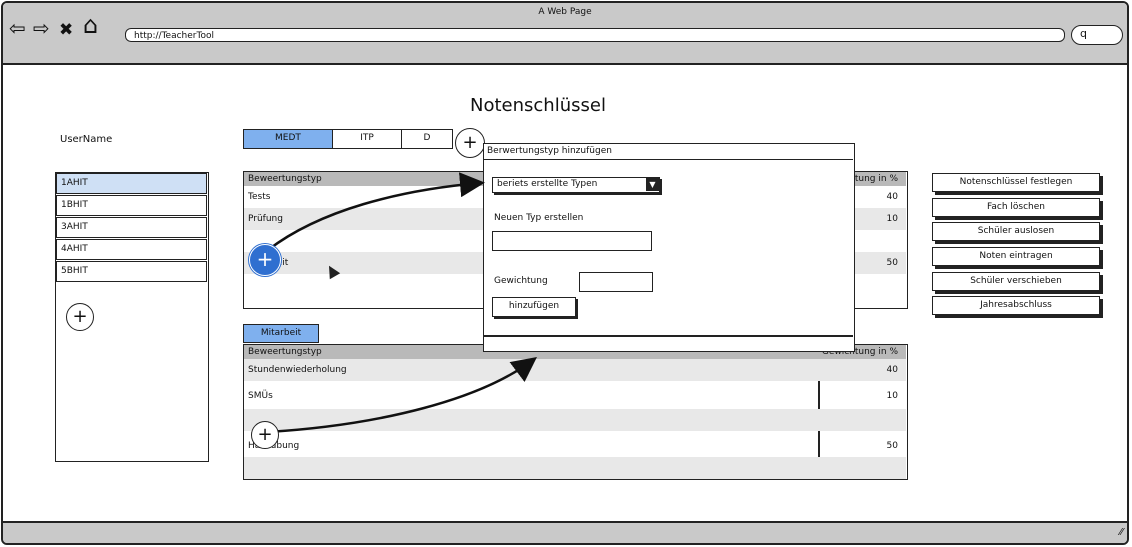 The image size is (1132, 547). What do you see at coordinates (1016, 231) in the screenshot?
I see `draw-students-button: Schüler auslosen` at bounding box center [1016, 231].